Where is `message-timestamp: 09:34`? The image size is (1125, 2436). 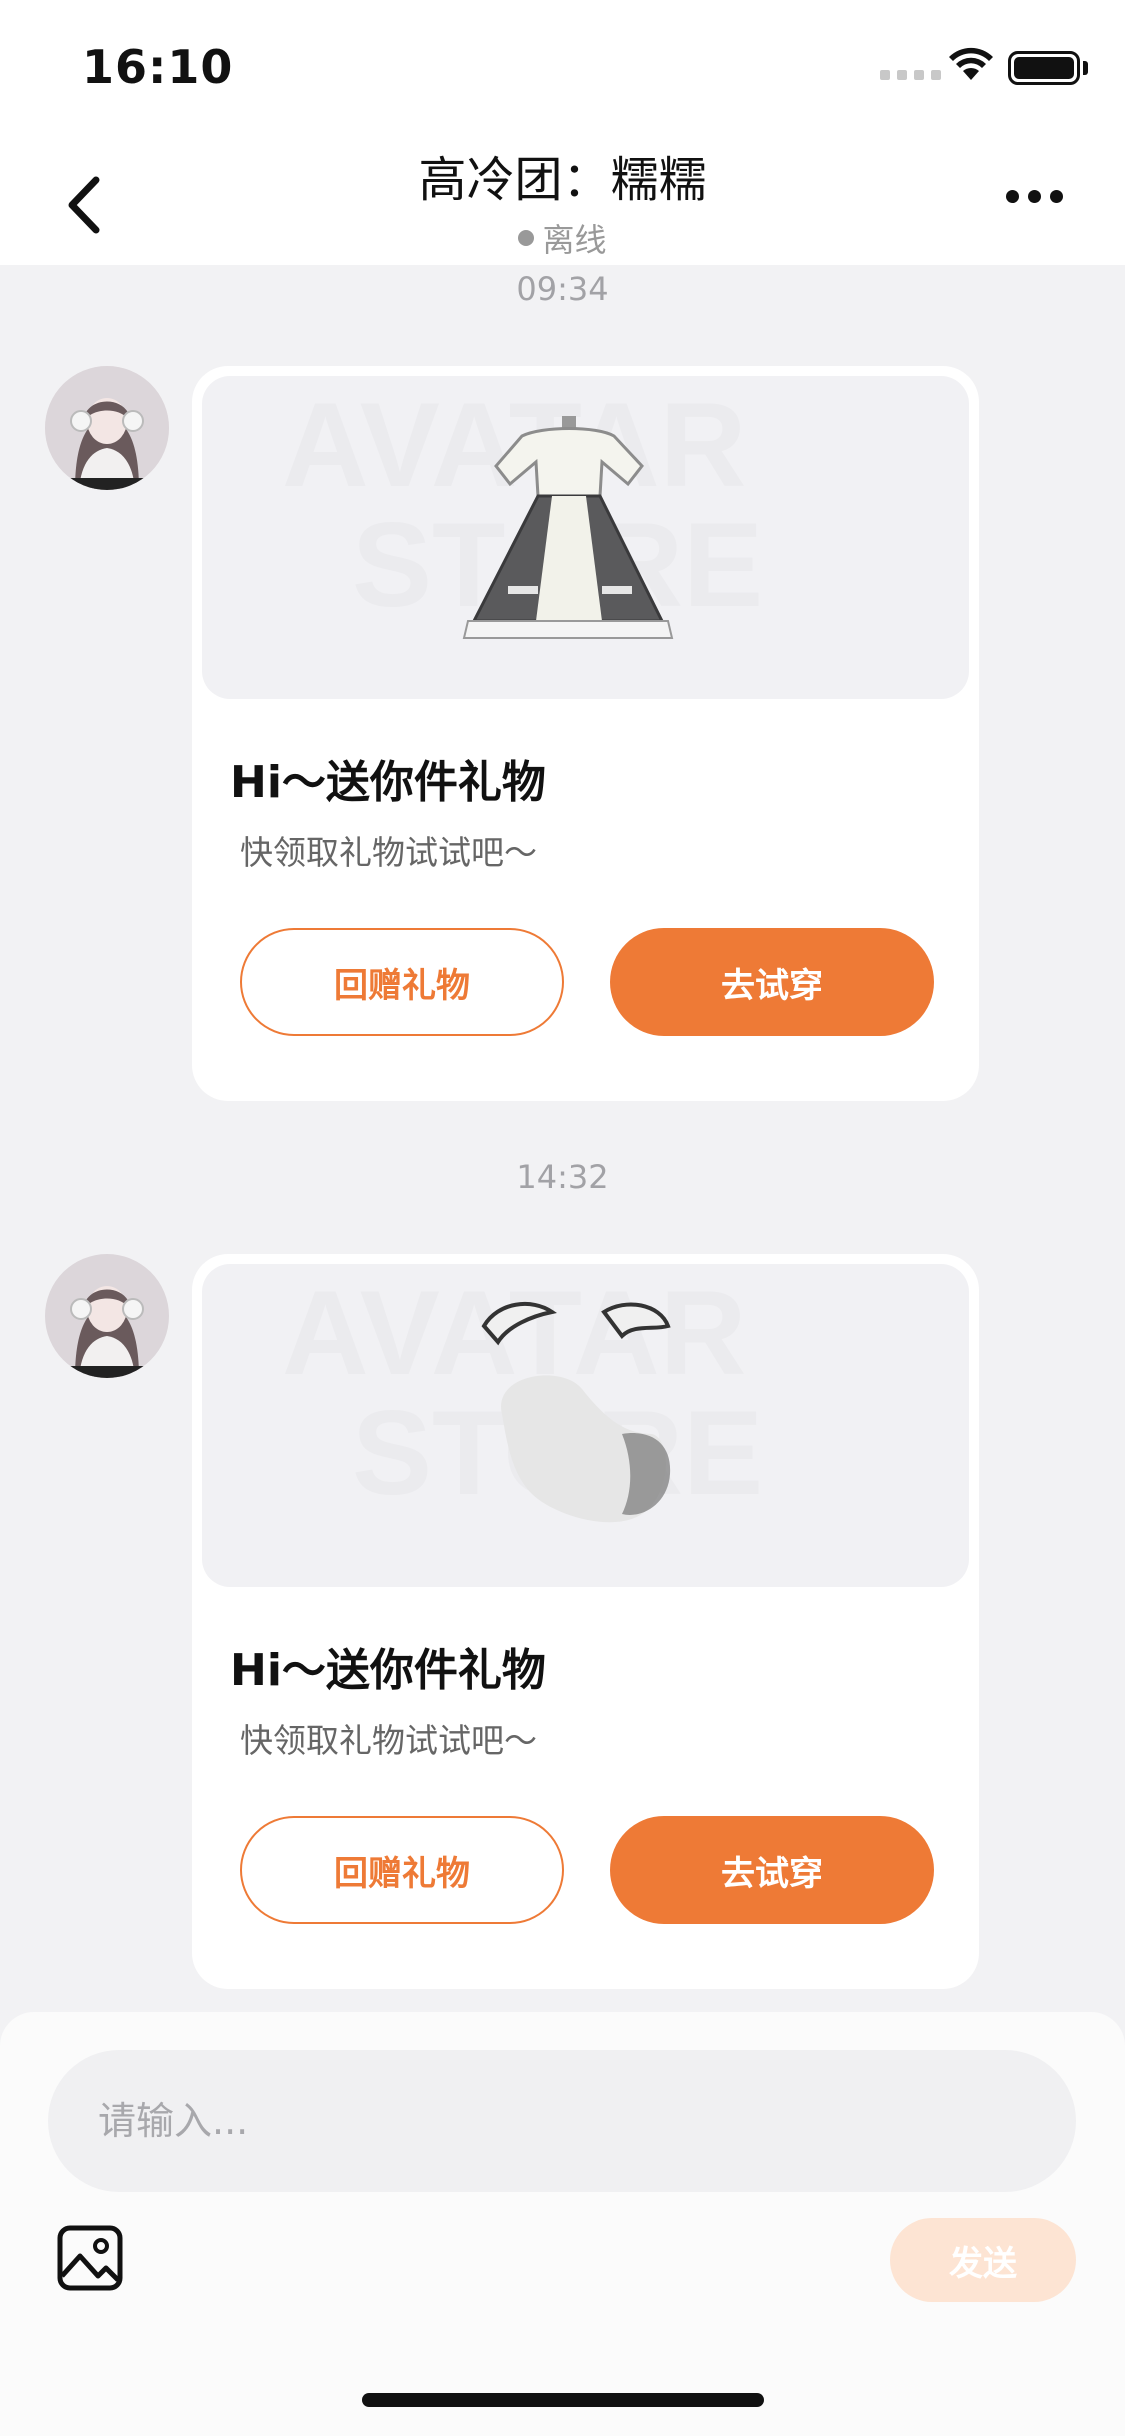 message-timestamp: 09:34 is located at coordinates (562, 289).